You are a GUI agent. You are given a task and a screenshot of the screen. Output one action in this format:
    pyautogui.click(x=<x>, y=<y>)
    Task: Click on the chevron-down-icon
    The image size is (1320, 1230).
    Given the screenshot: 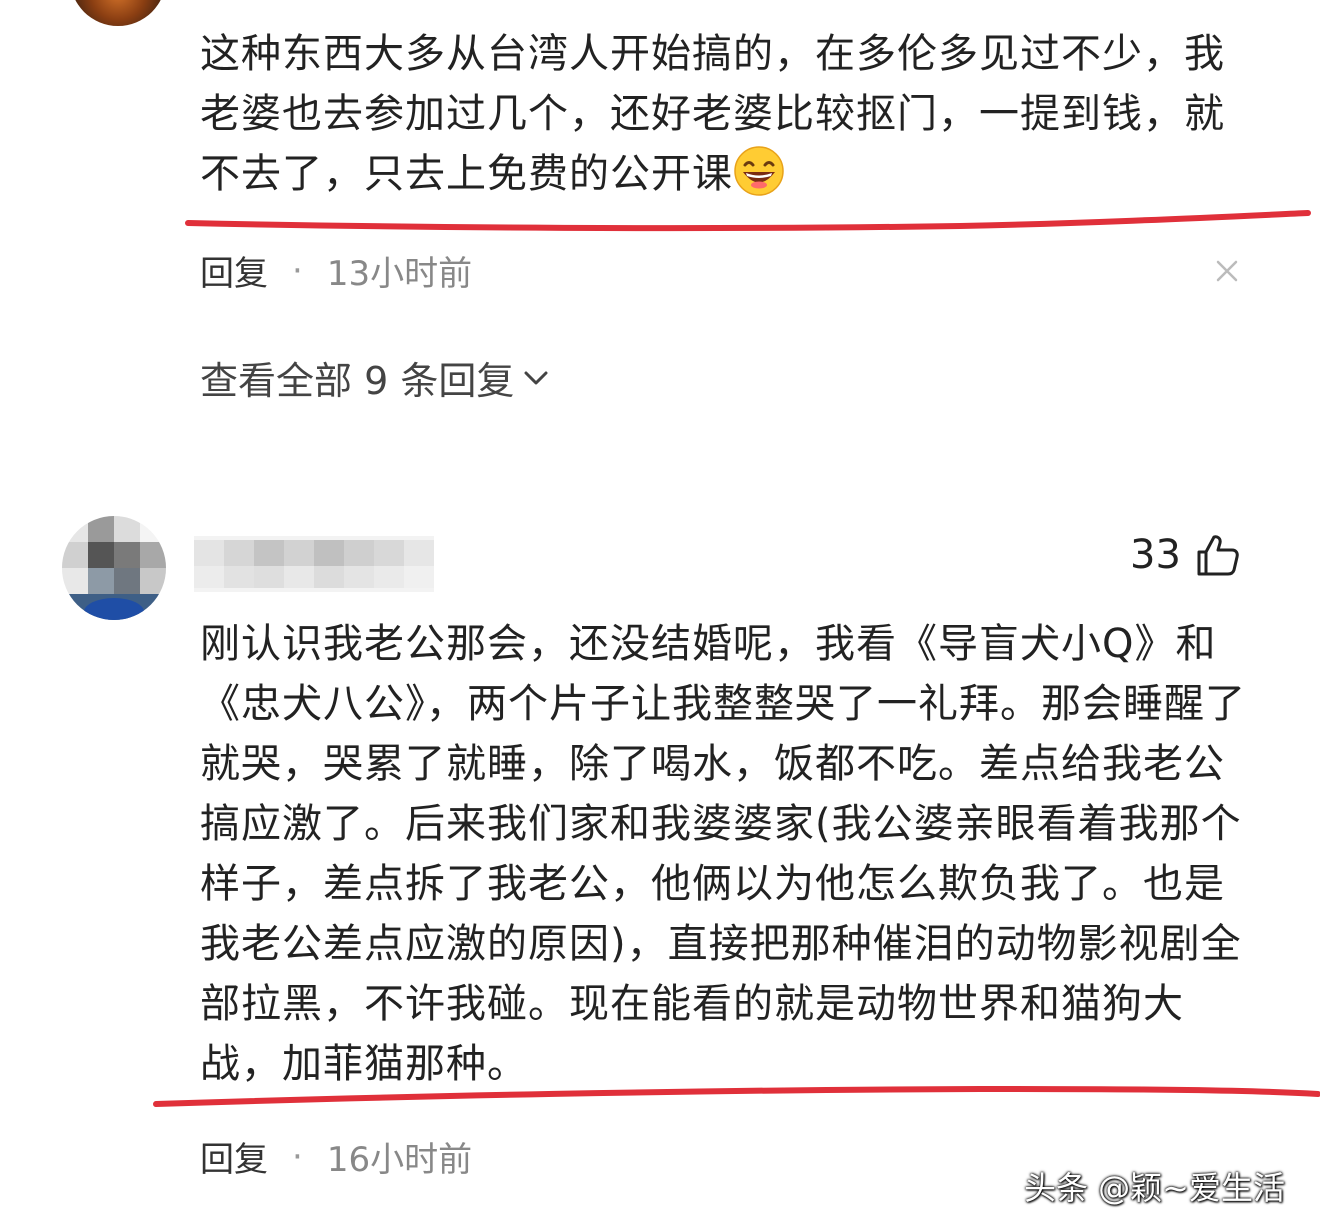 What is the action you would take?
    pyautogui.click(x=536, y=377)
    